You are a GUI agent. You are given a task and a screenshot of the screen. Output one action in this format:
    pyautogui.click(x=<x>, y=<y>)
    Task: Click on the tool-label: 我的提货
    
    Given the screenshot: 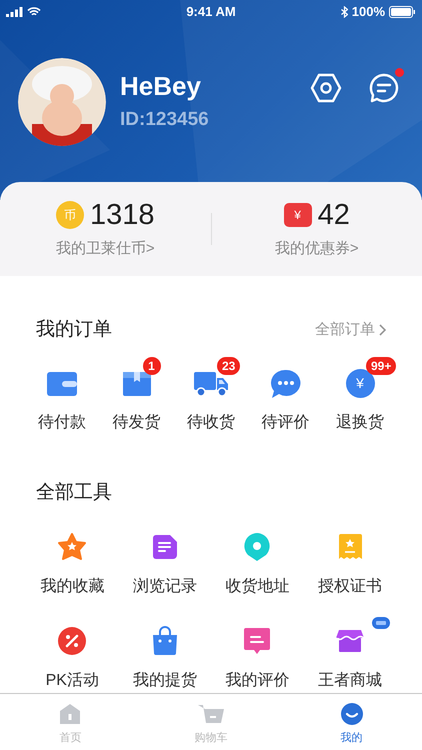 What is the action you would take?
    pyautogui.click(x=164, y=680)
    